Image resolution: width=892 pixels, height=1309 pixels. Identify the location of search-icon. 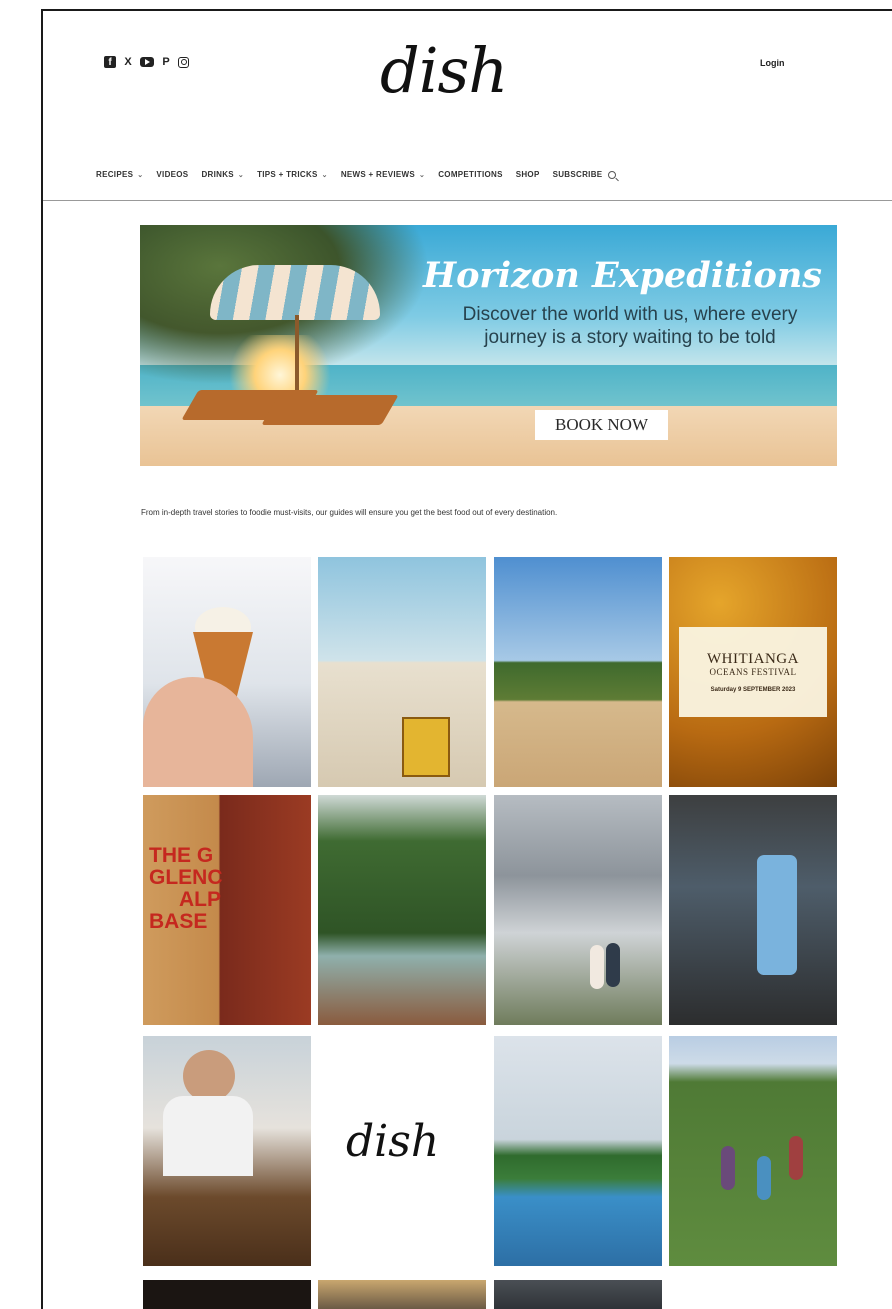
(612, 174).